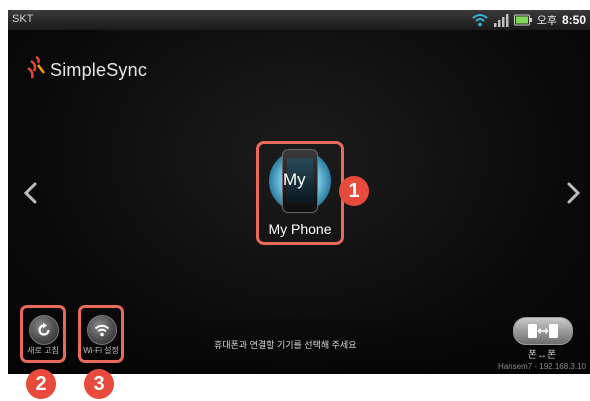 This screenshot has height=401, width=590. What do you see at coordinates (285, 345) in the screenshot?
I see `select-device-hint: 휴대폰과 연결할 기기를 선택해 주세요` at bounding box center [285, 345].